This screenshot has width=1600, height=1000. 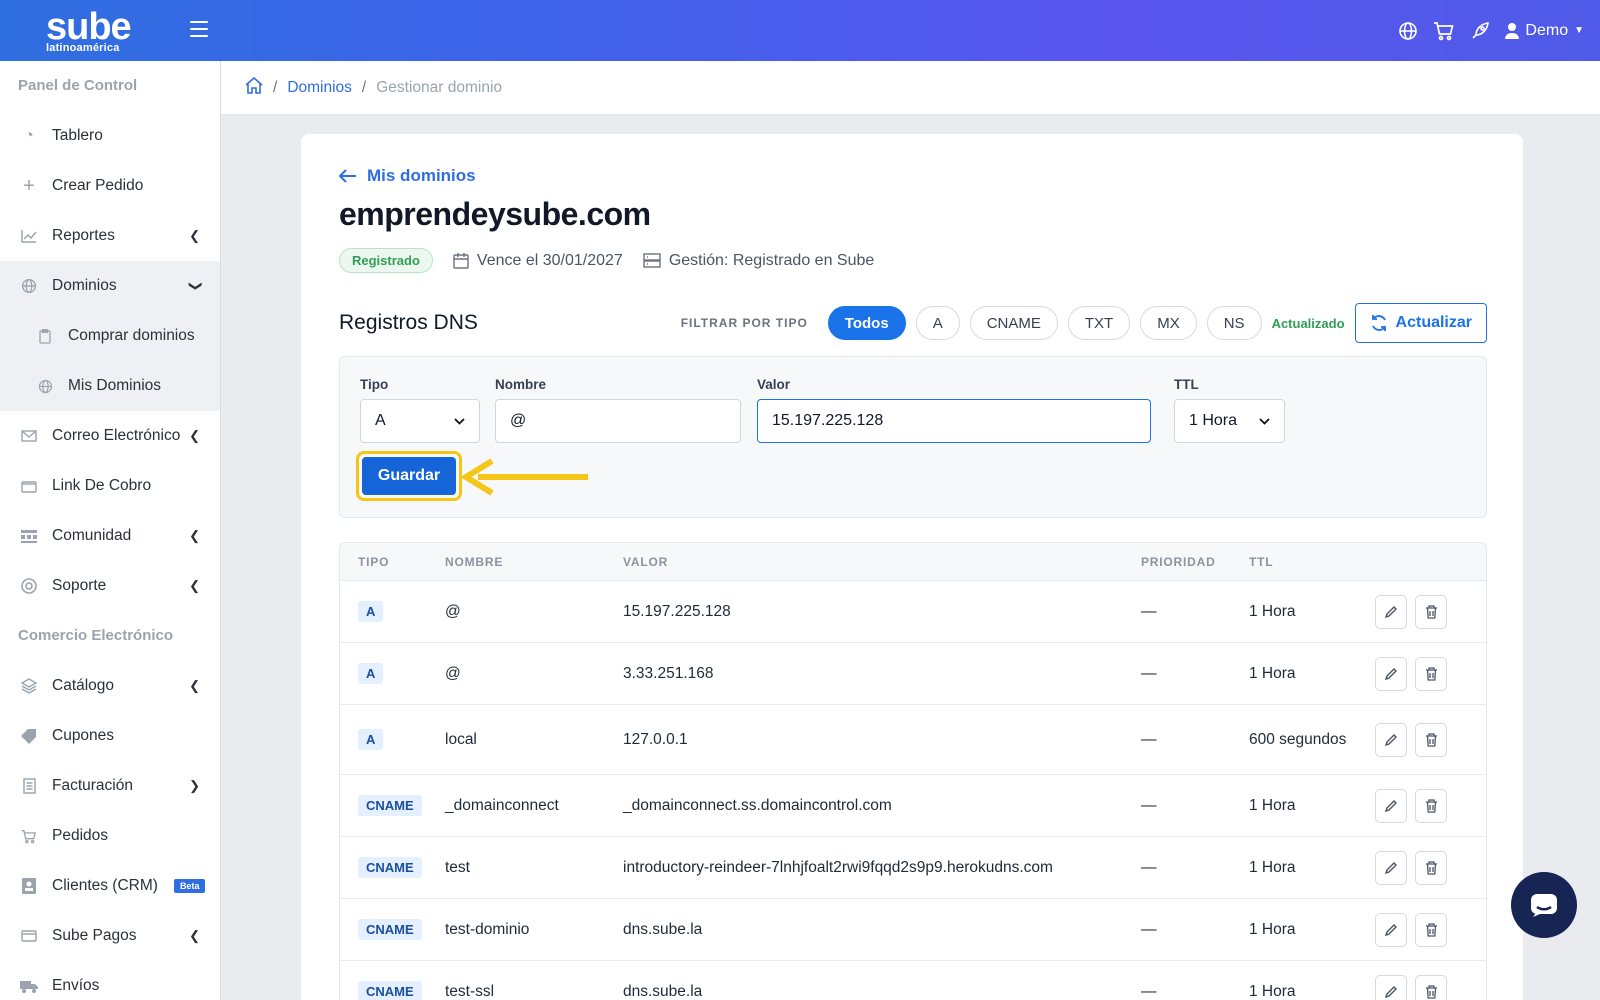 I want to click on sidebar-item-cupones: Cupones, so click(x=110, y=736).